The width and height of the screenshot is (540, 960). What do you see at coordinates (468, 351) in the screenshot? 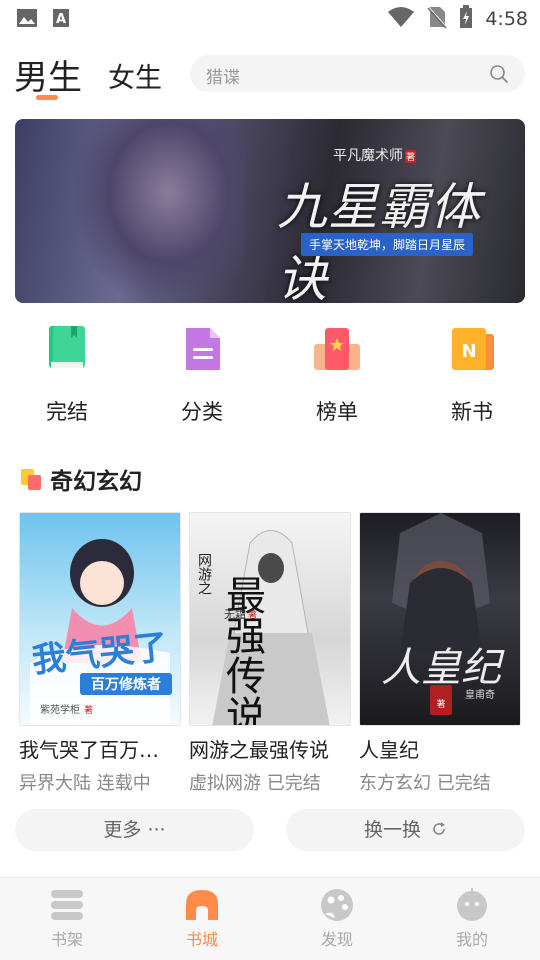
I see `svg-text: N` at bounding box center [468, 351].